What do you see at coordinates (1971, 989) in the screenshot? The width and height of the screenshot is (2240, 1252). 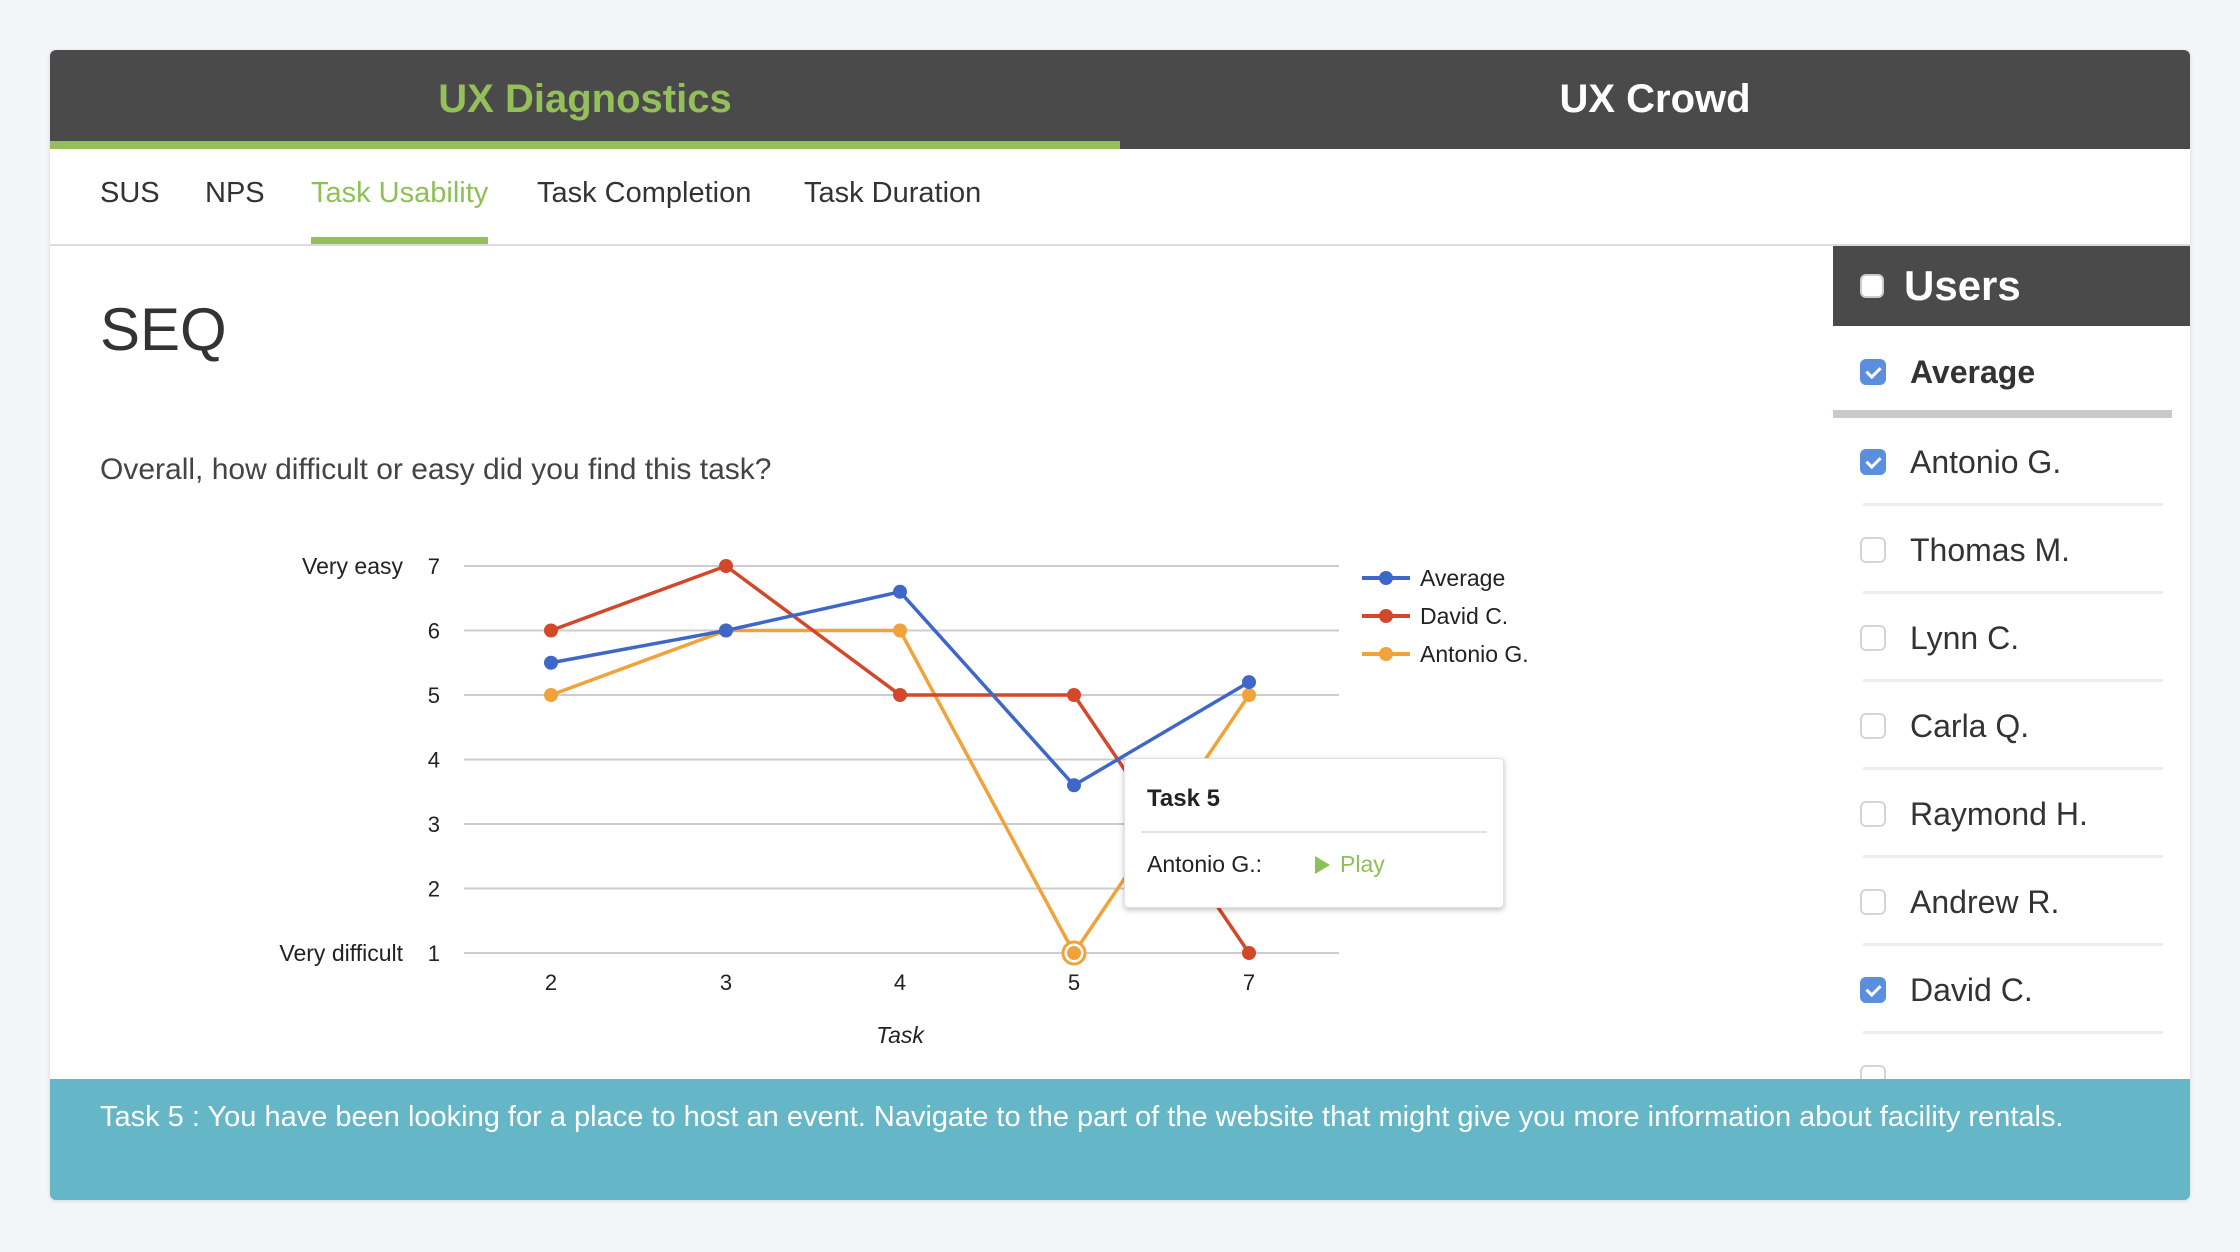 I see `user-name: David C.` at bounding box center [1971, 989].